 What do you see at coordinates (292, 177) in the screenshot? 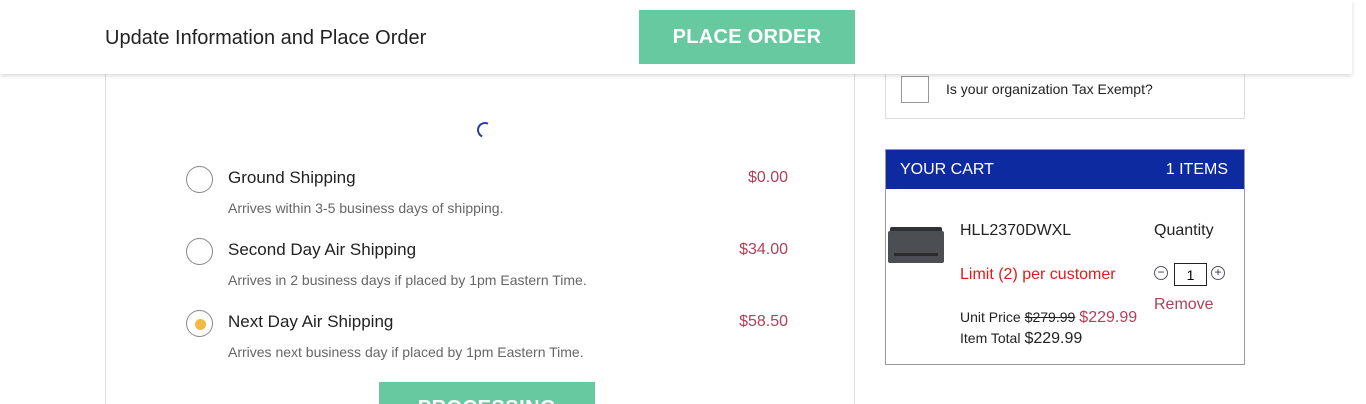
I see `shipping-option-name: Ground Shipping` at bounding box center [292, 177].